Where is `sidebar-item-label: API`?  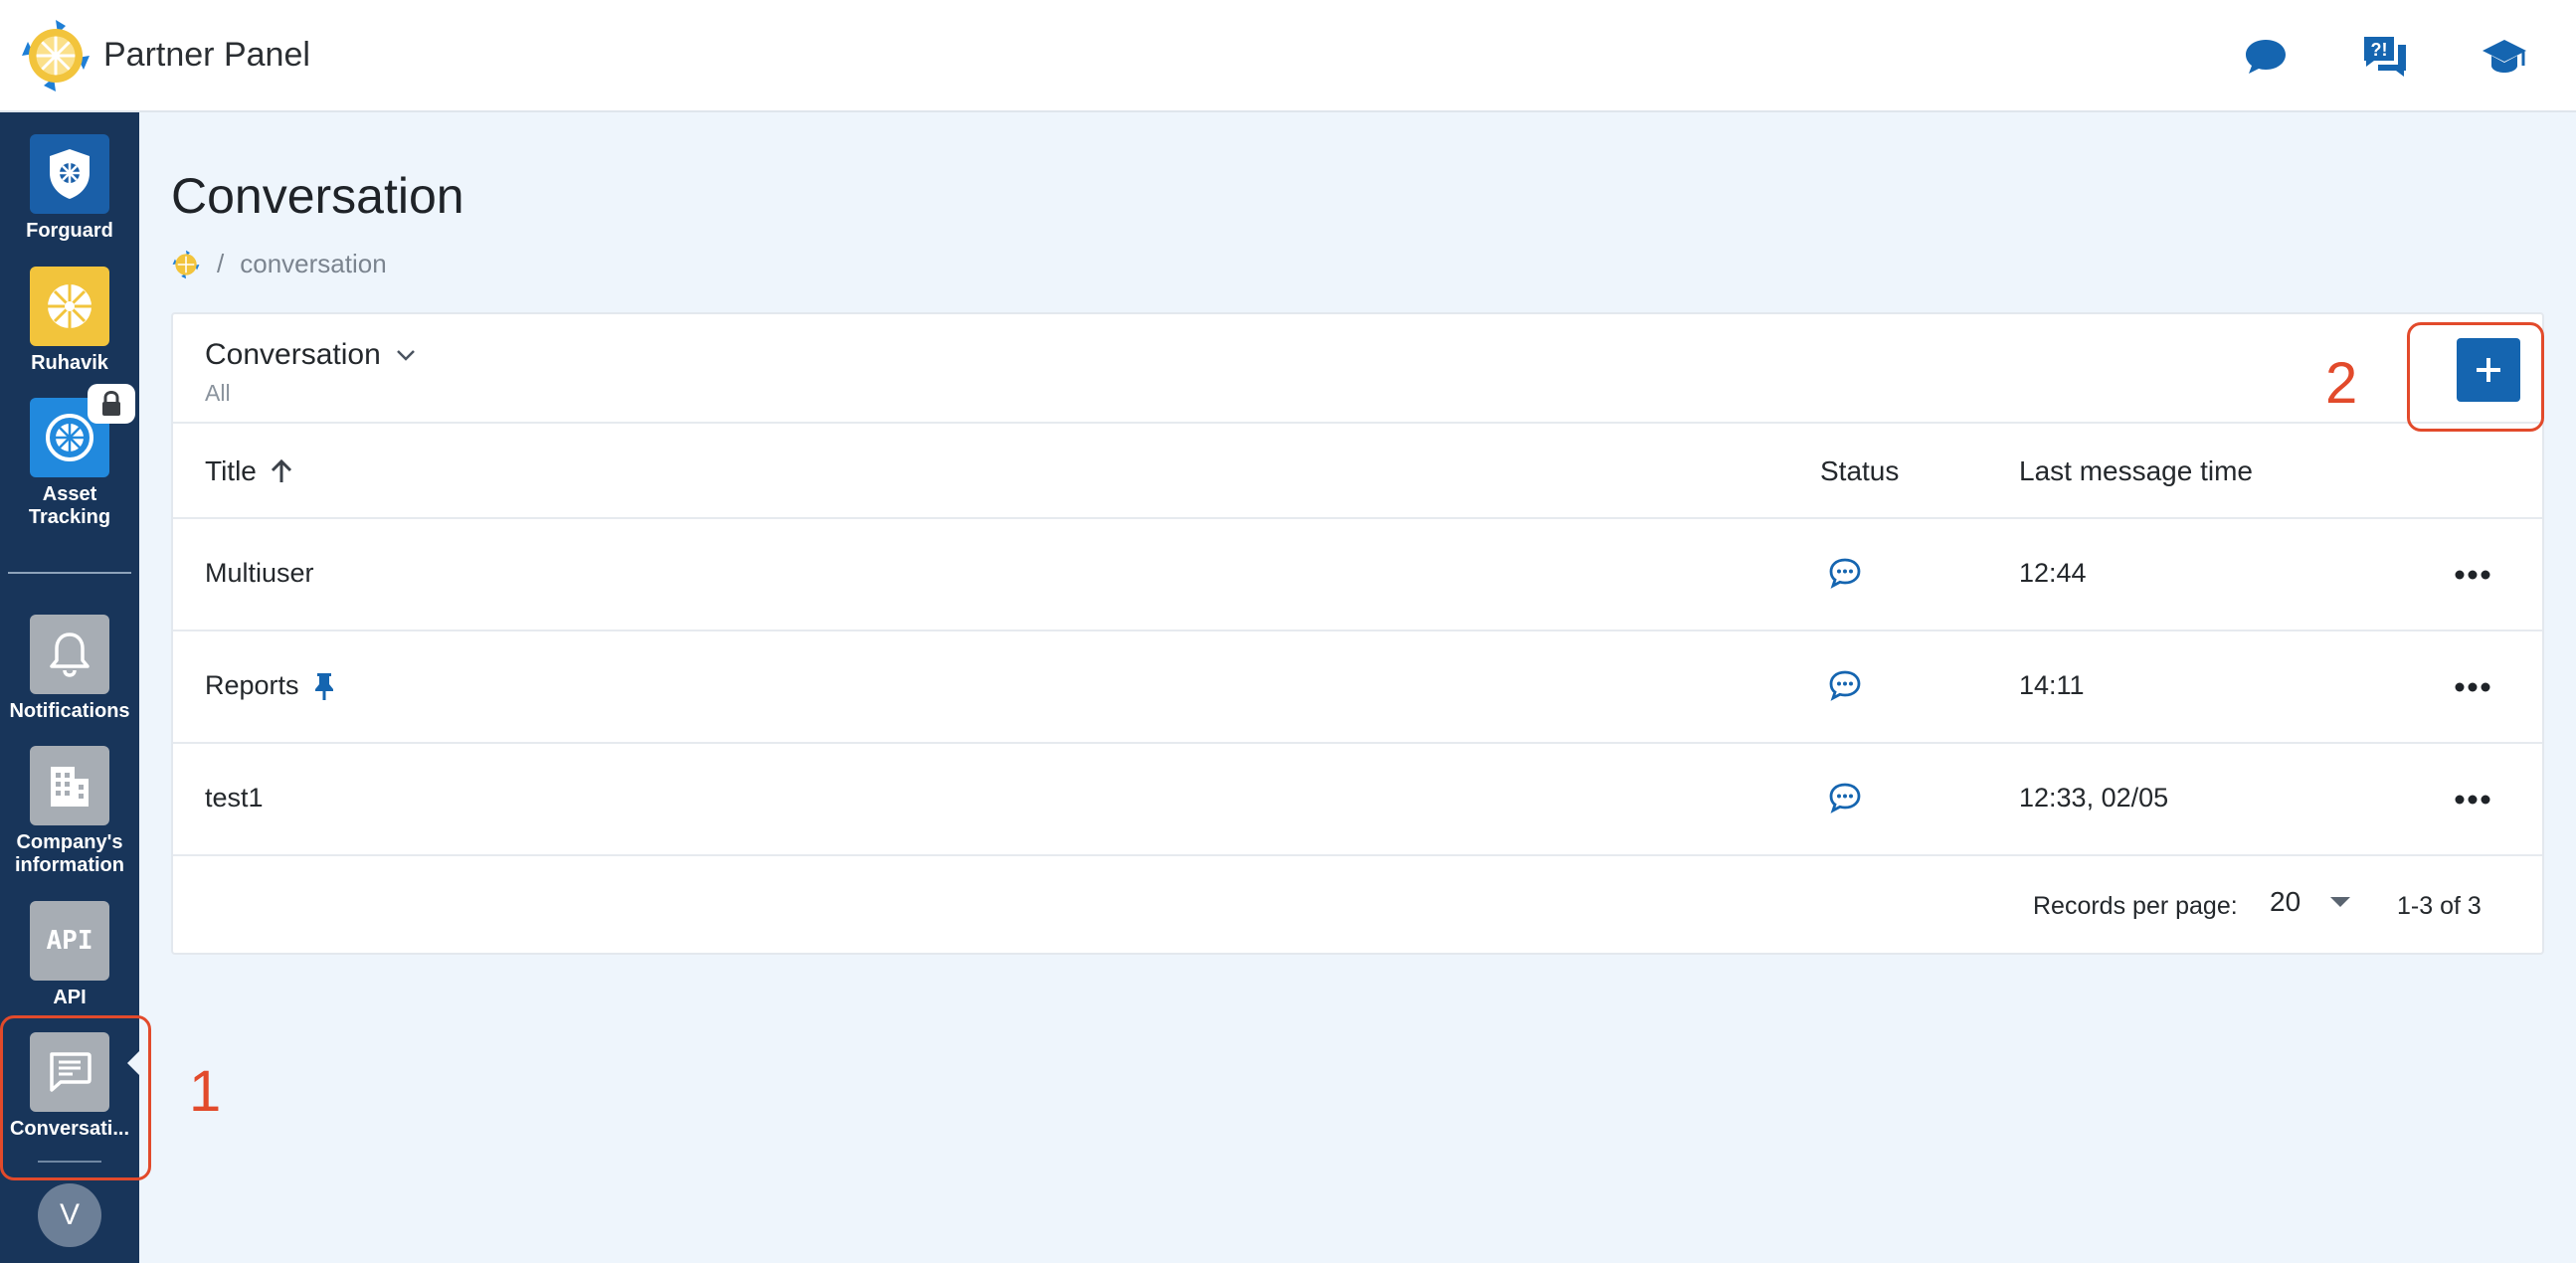
sidebar-item-label: API is located at coordinates (70, 997).